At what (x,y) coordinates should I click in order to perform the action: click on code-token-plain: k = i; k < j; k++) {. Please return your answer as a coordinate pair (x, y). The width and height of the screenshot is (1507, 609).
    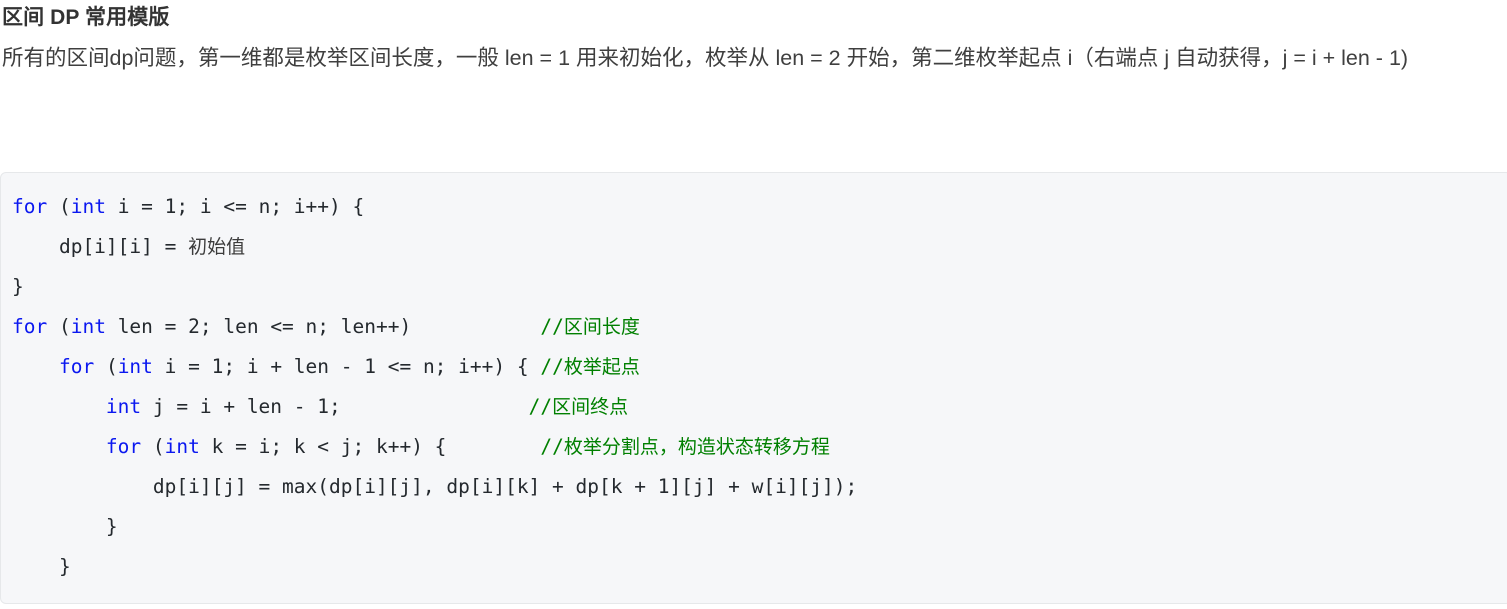
    Looking at the image, I should click on (370, 446).